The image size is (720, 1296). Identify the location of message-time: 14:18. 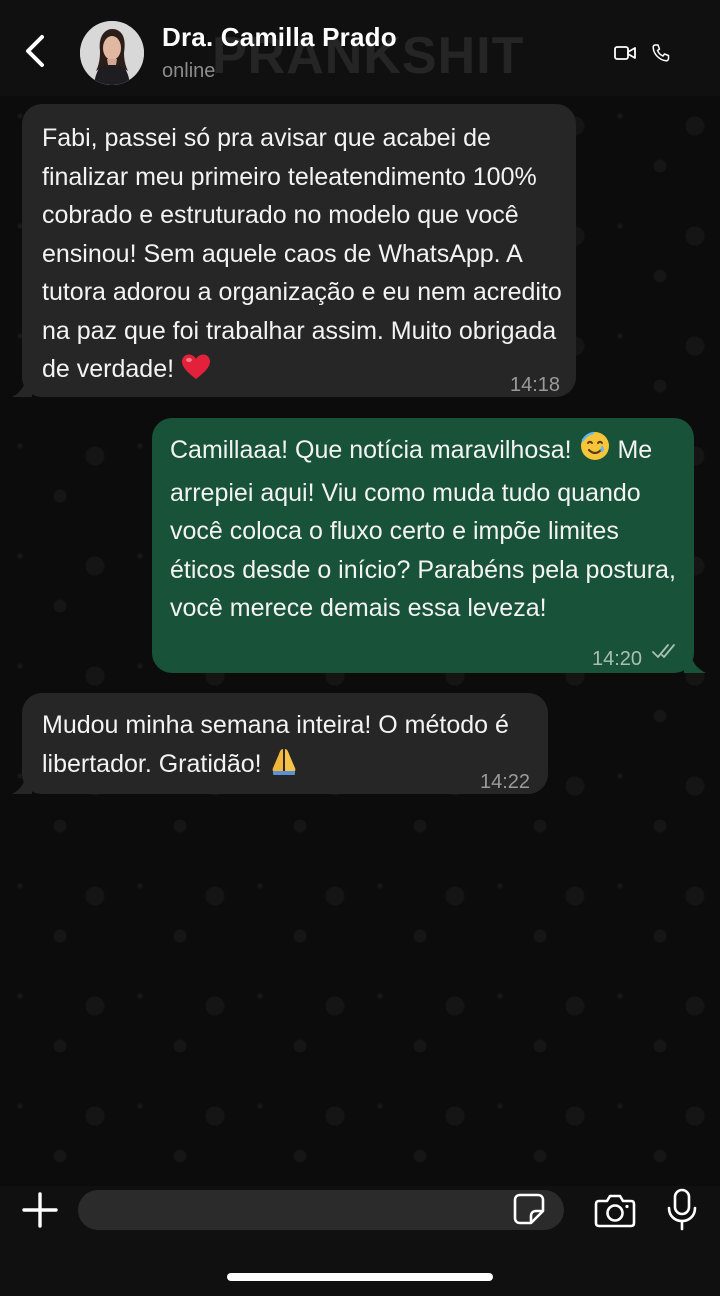
(535, 385).